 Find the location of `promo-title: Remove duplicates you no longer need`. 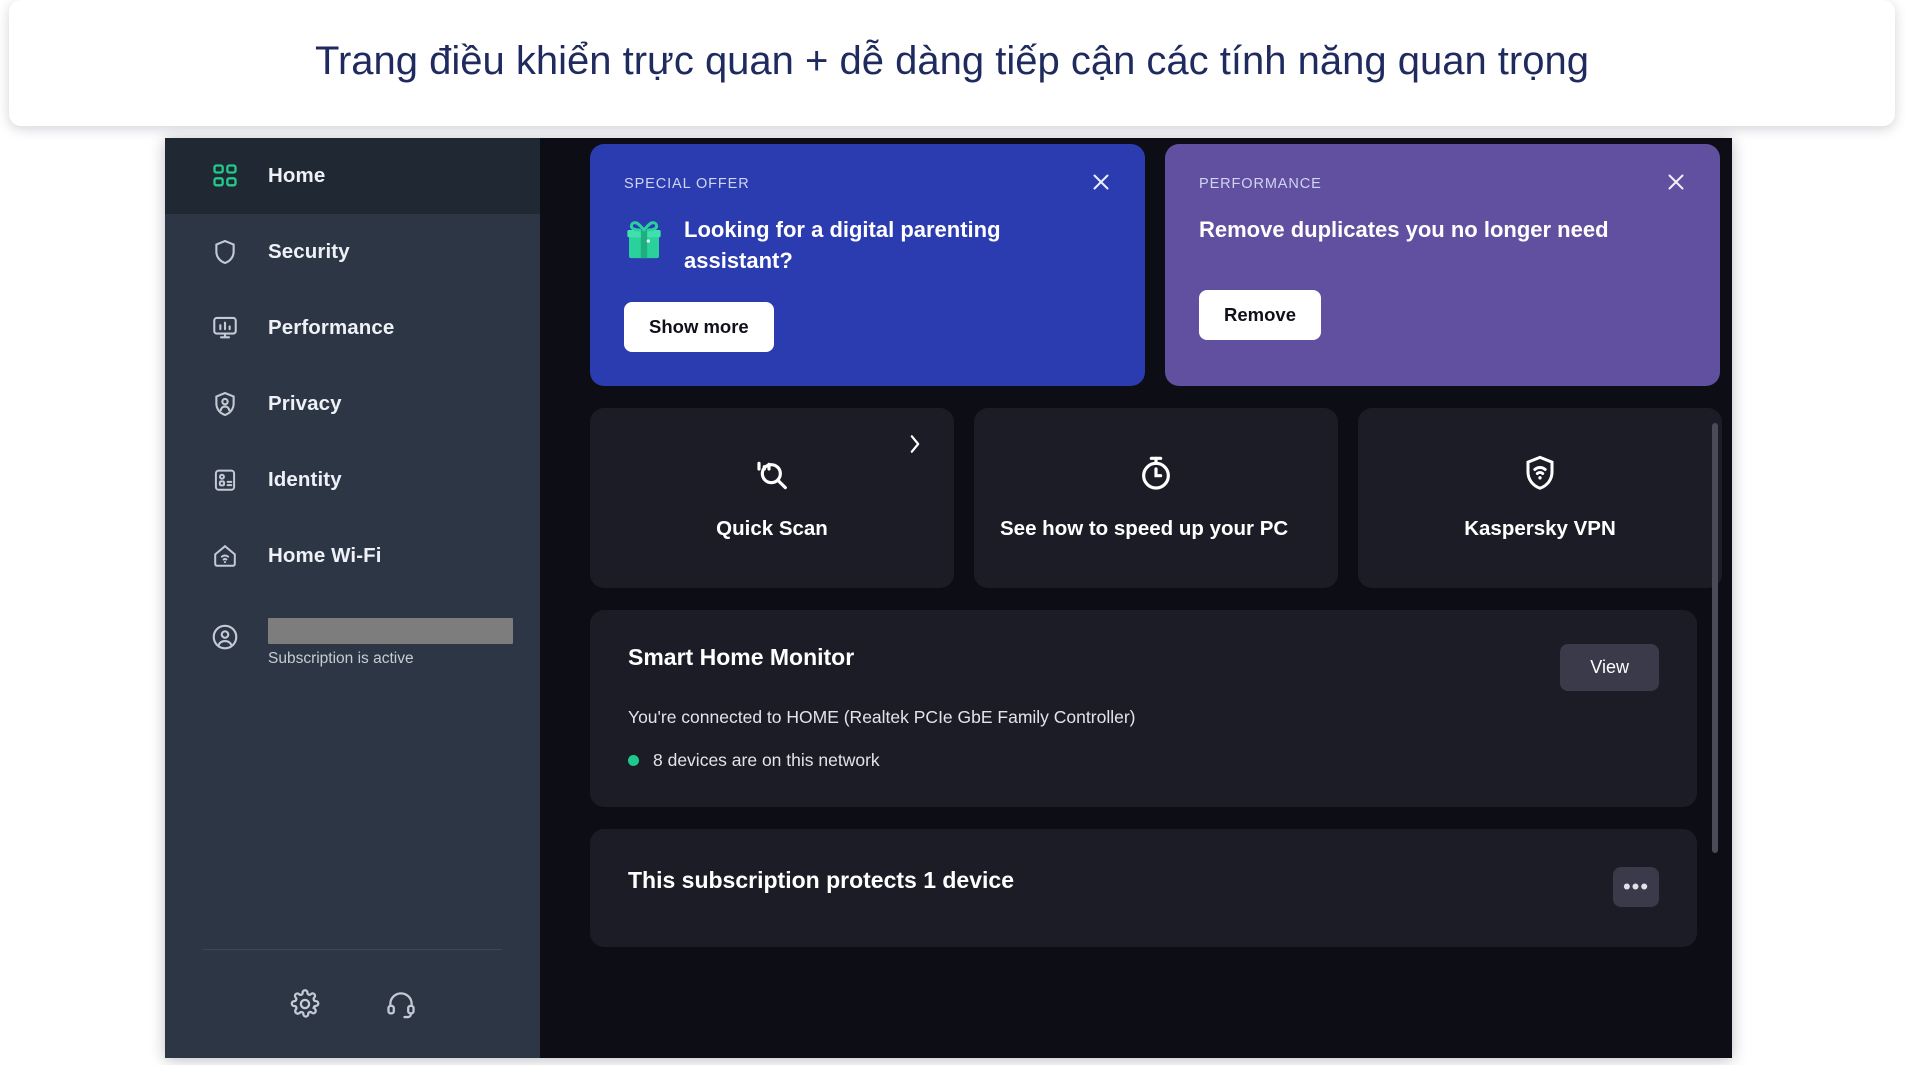

promo-title: Remove duplicates you no longer need is located at coordinates (1404, 229).